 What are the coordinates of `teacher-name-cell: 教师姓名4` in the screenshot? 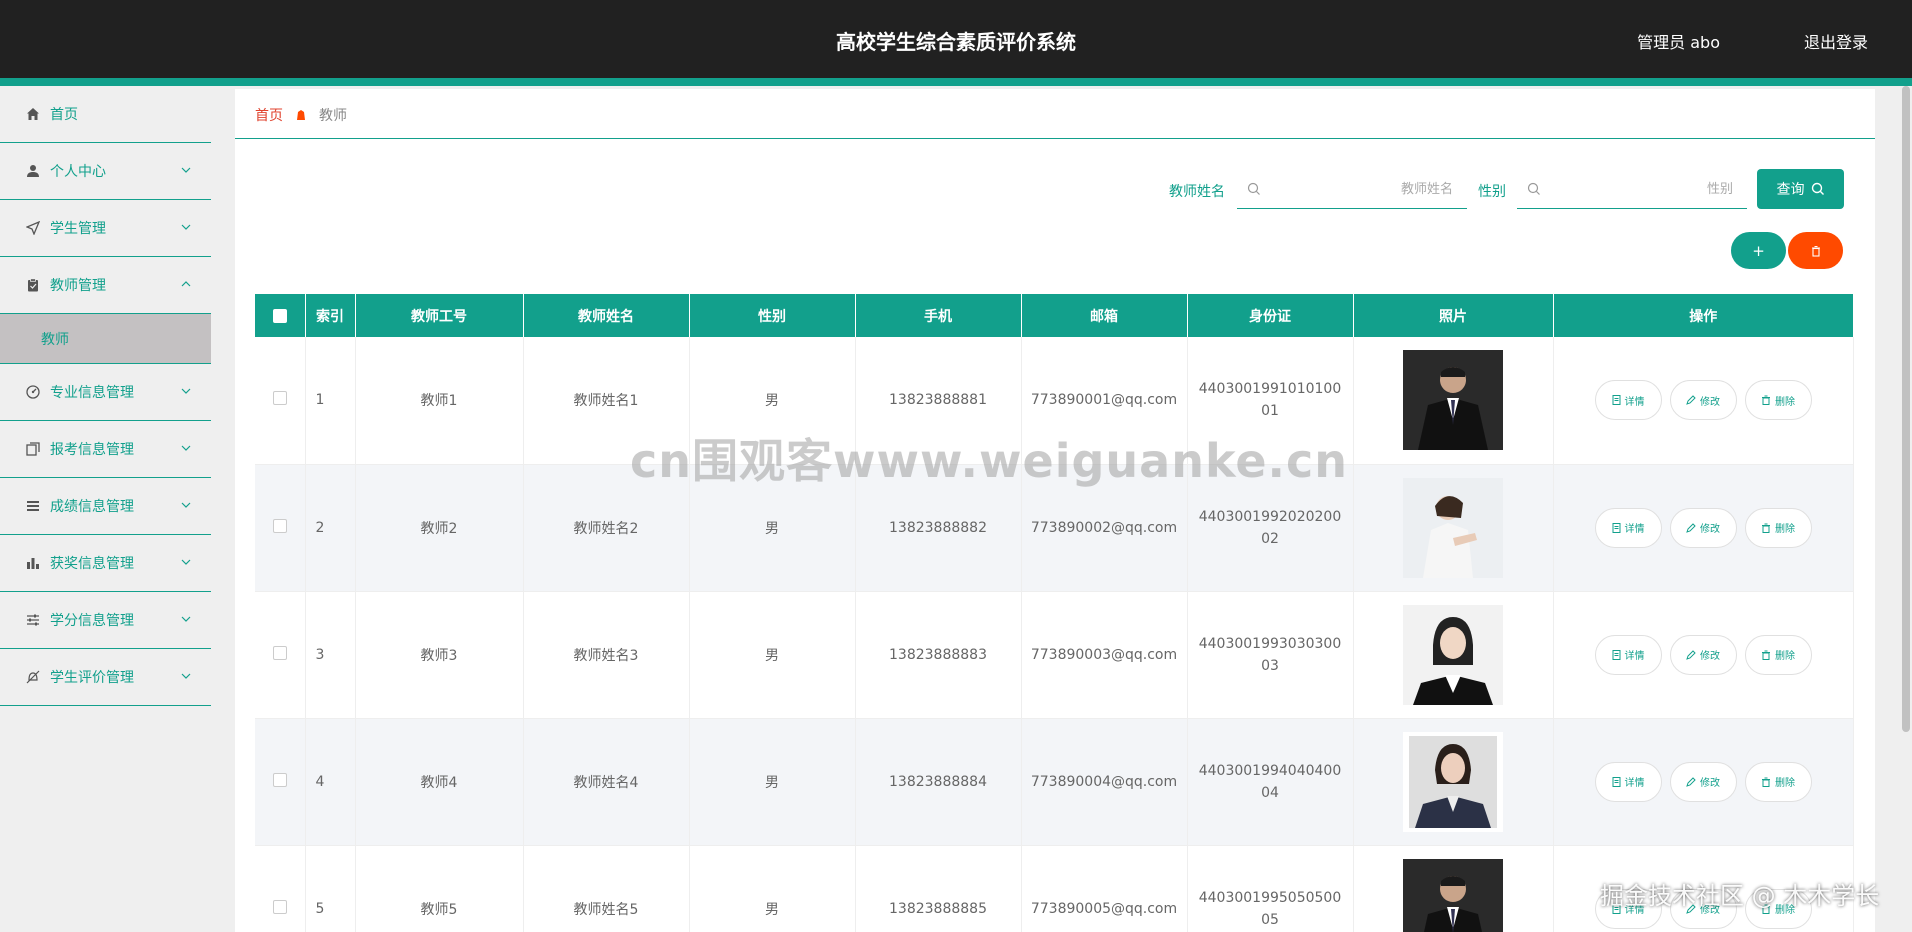 It's located at (606, 782).